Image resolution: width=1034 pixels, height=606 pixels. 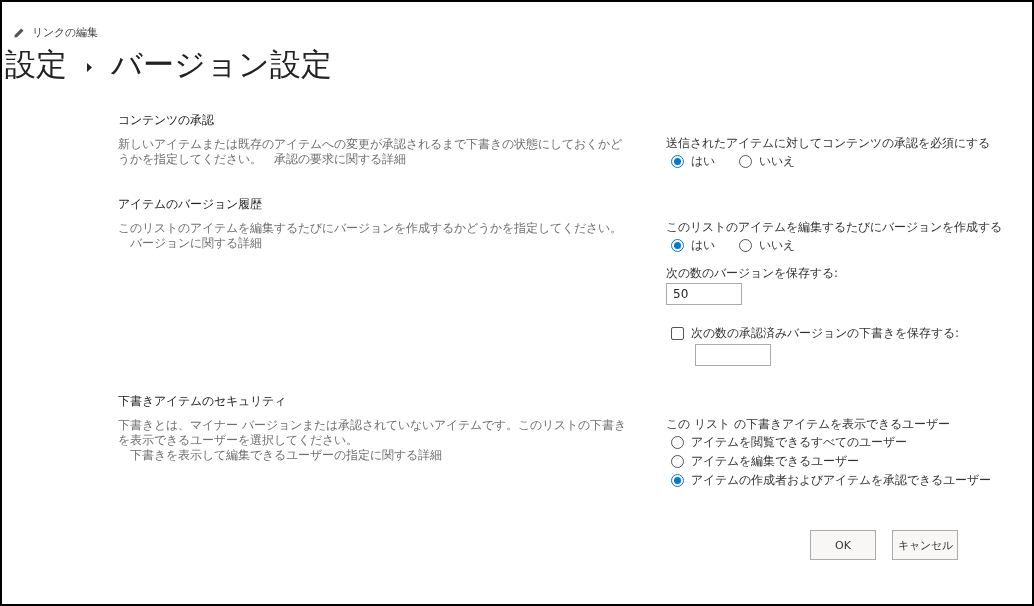 What do you see at coordinates (340, 159) in the screenshot?
I see `help-link: 承認の要求に関する詳細` at bounding box center [340, 159].